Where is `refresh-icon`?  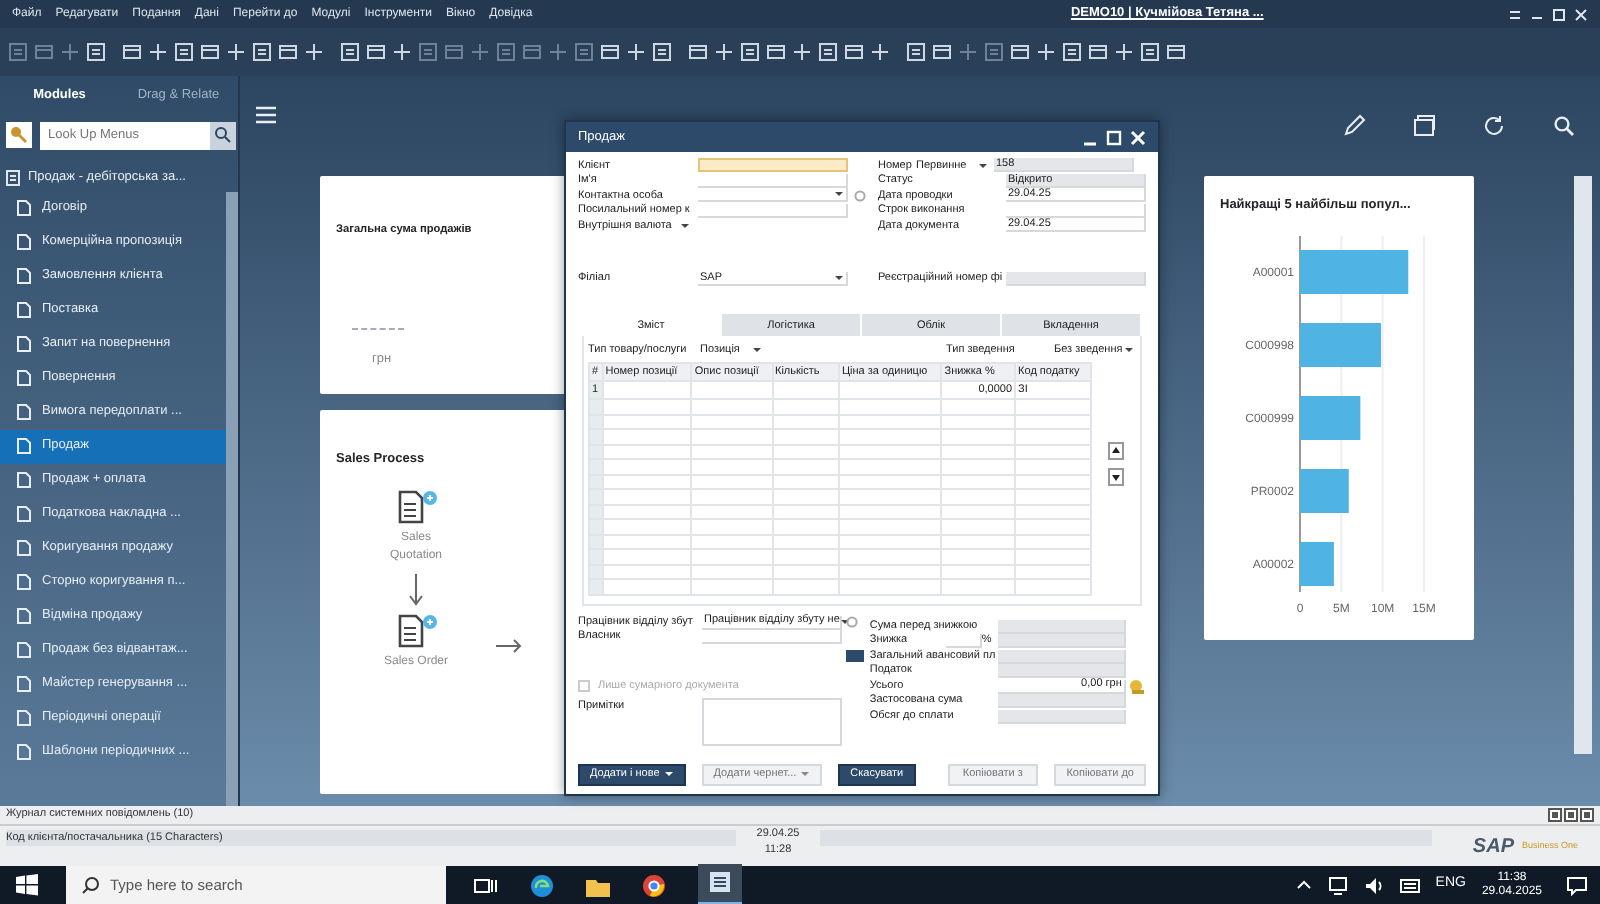 refresh-icon is located at coordinates (1494, 126).